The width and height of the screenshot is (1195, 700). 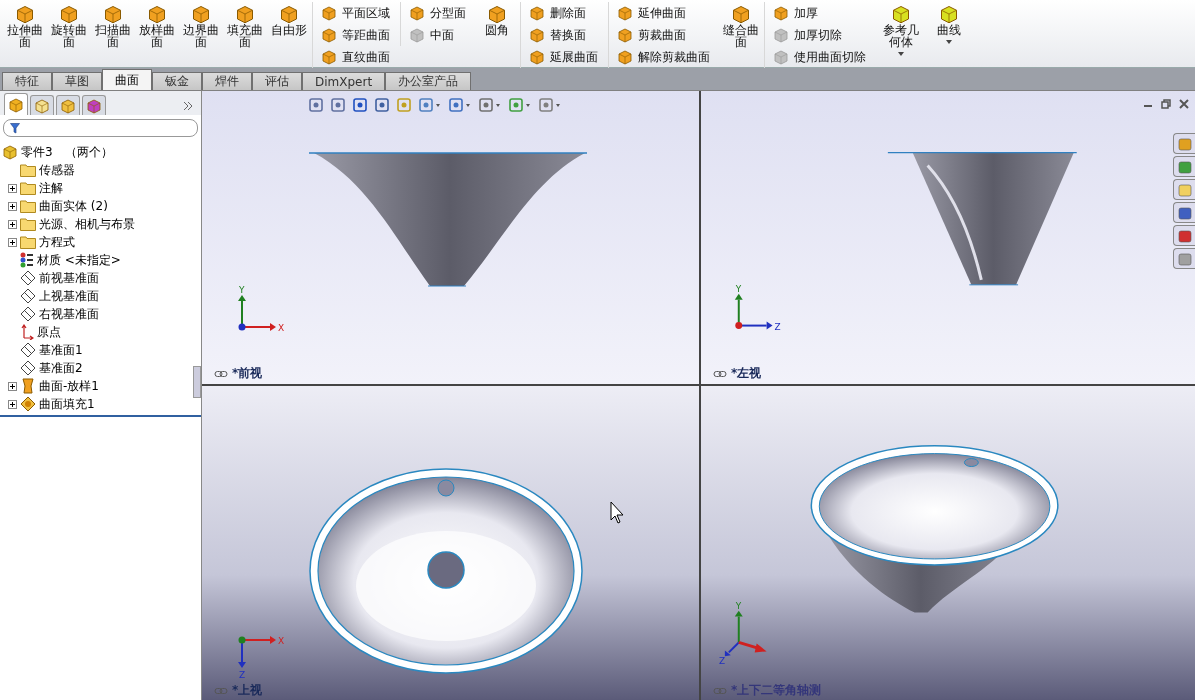 What do you see at coordinates (87, 224) in the screenshot?
I see `tree-item: 光源、相机与布景` at bounding box center [87, 224].